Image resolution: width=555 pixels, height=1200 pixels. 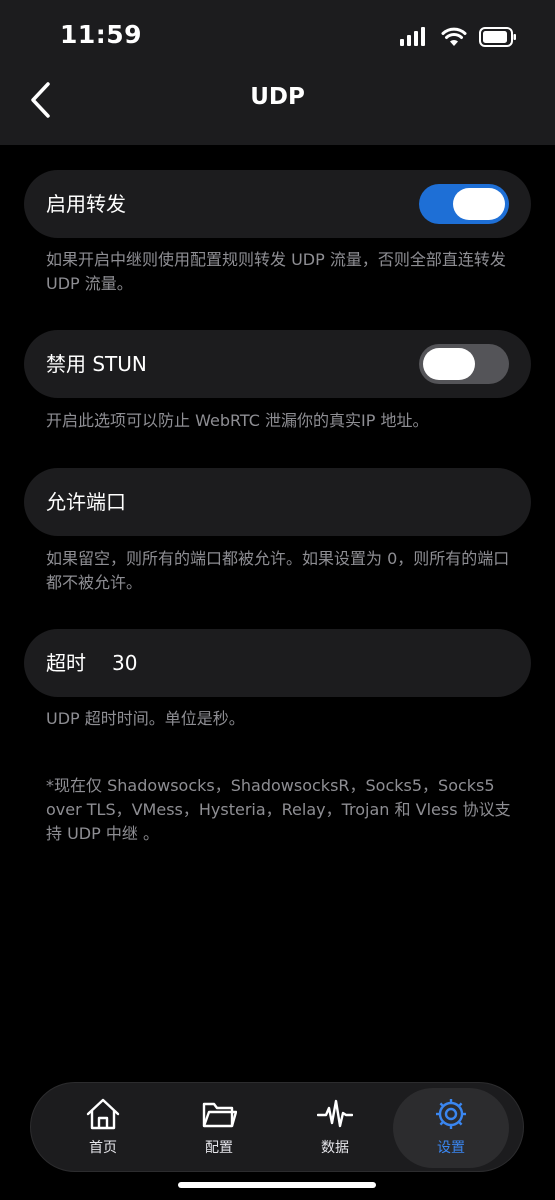 What do you see at coordinates (277, 502) in the screenshot?
I see `allowed-ports-row: 允许端口` at bounding box center [277, 502].